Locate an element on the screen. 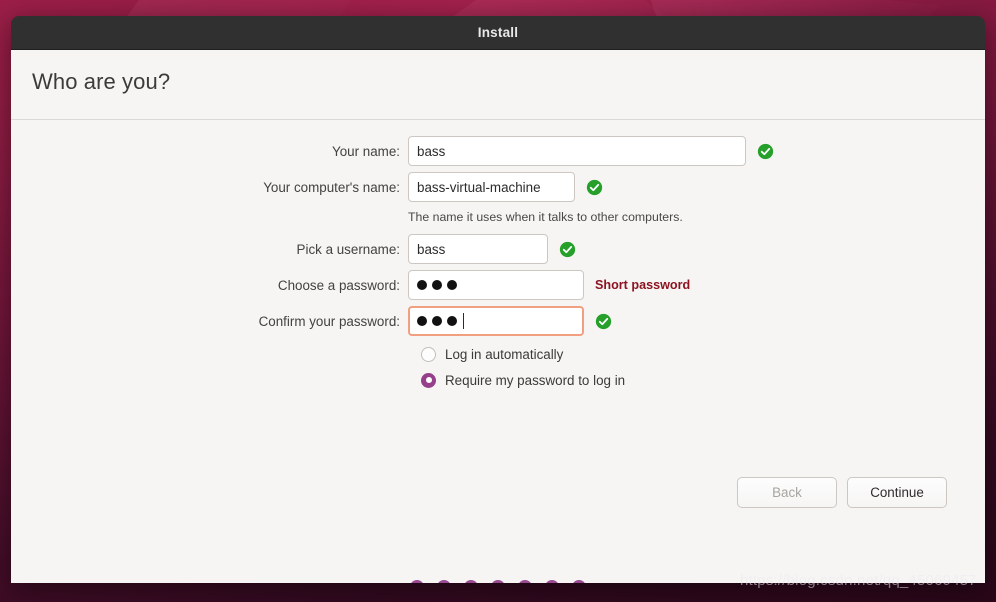 This screenshot has width=996, height=602. radio-label-login-automatically: Log in automatically is located at coordinates (504, 354).